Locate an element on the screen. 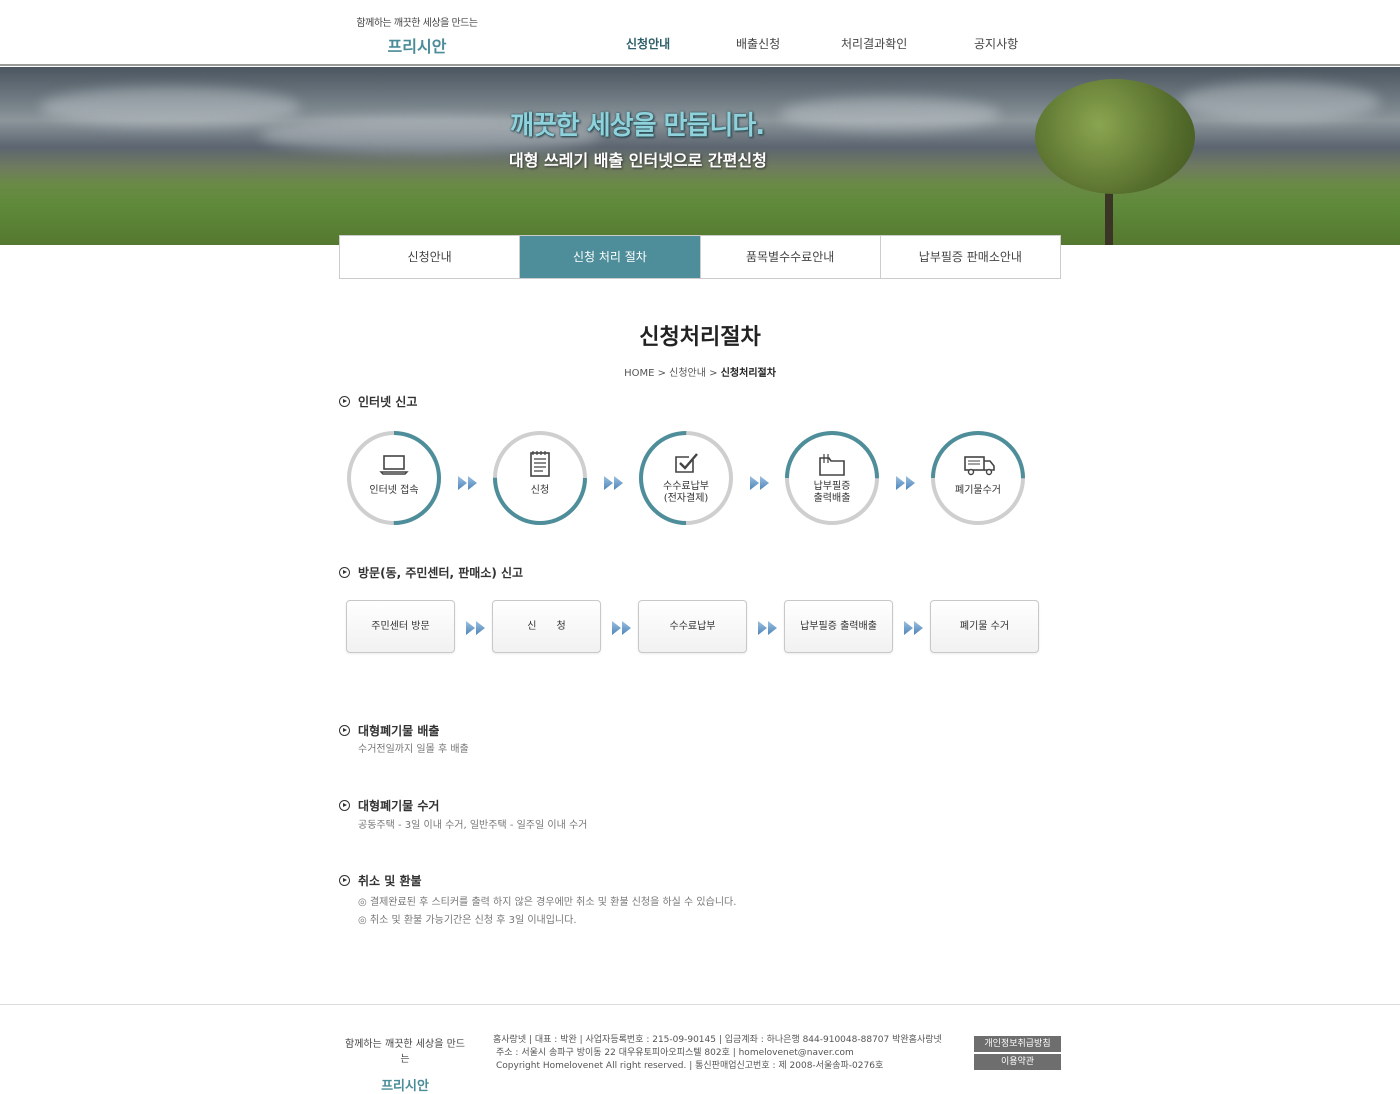 Image resolution: width=1400 pixels, height=1094 pixels. main-nav: 신청안내 배출신청 처리결과확인 공지사항 is located at coordinates (700, 43).